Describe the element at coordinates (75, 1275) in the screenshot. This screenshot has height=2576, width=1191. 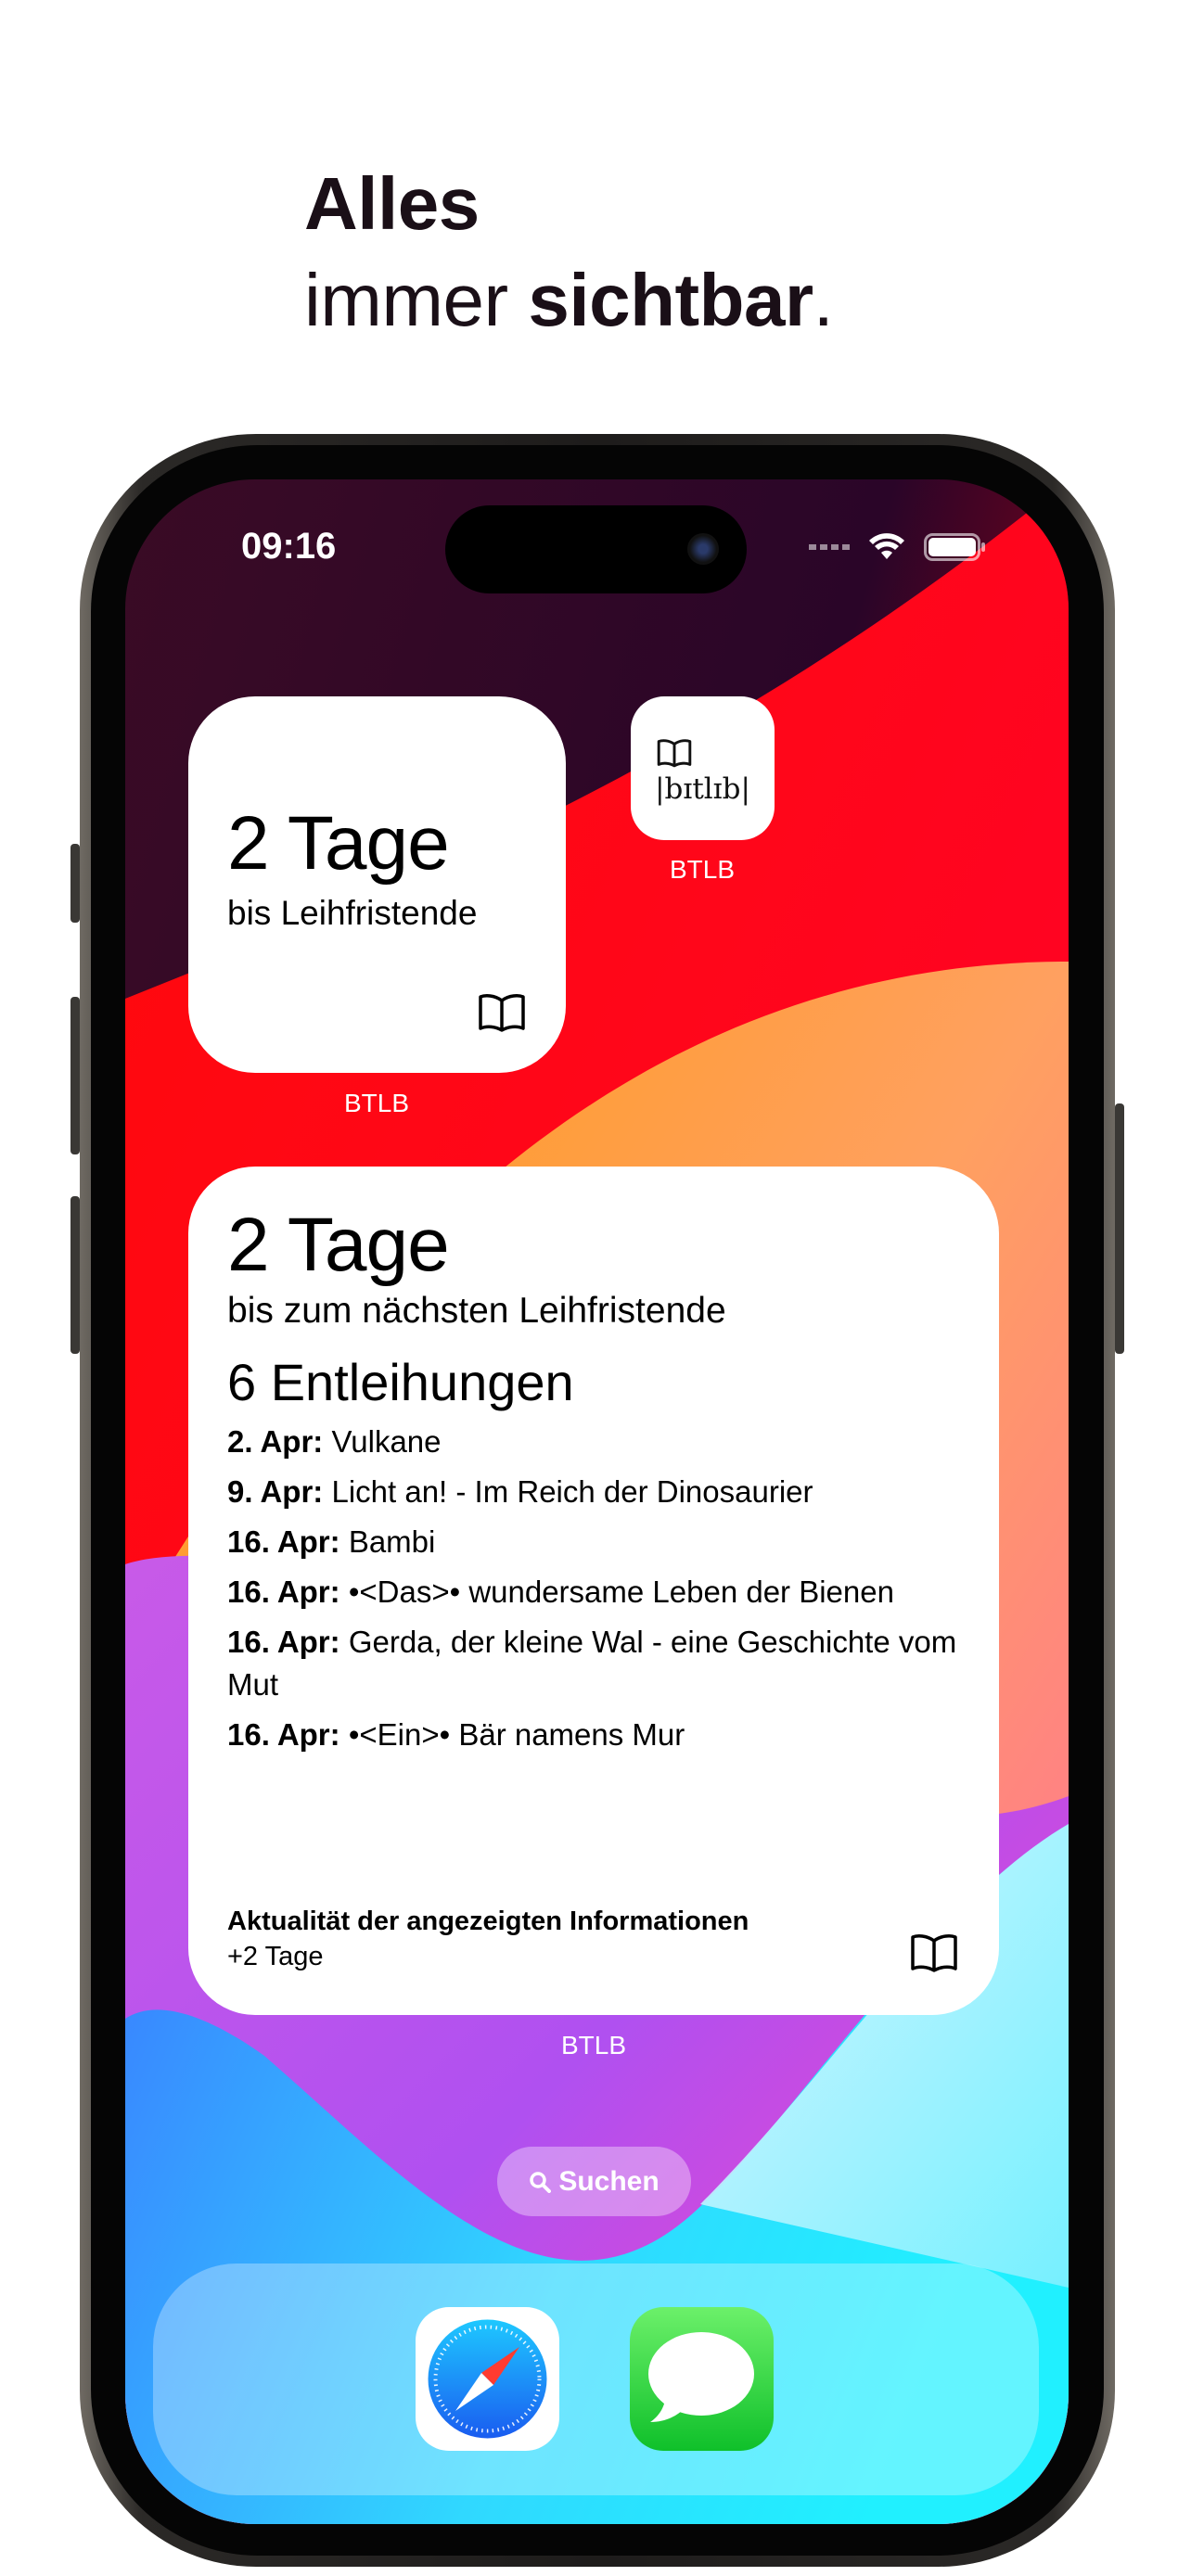
I see `volume-down-button` at that location.